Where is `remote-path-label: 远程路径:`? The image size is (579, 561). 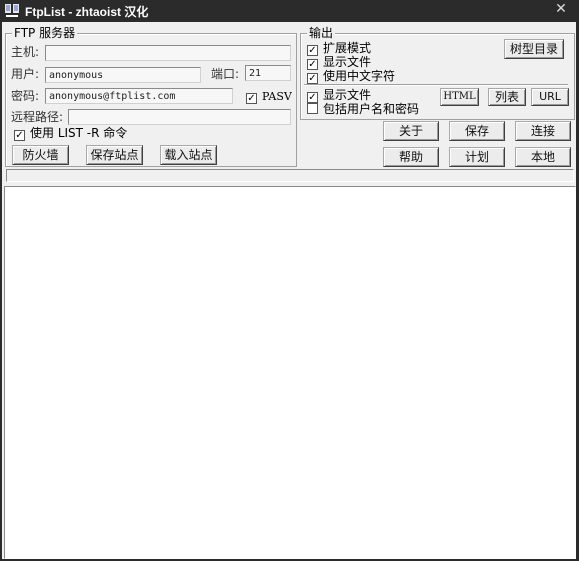
remote-path-label: 远程路径: is located at coordinates (37, 117).